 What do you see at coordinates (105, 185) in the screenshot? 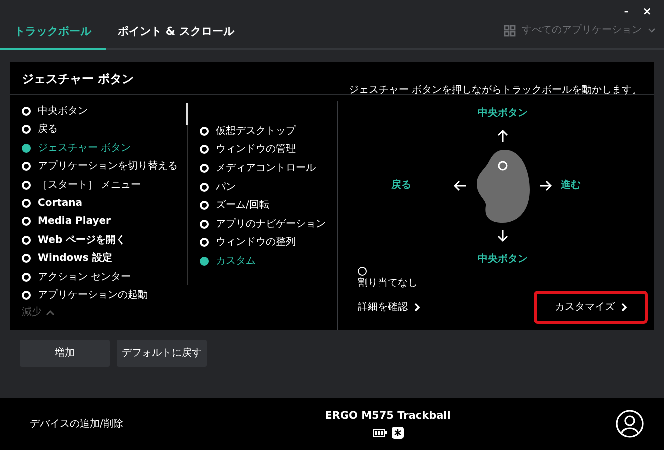
I see `radio-option: ［スタート］ メニュー` at bounding box center [105, 185].